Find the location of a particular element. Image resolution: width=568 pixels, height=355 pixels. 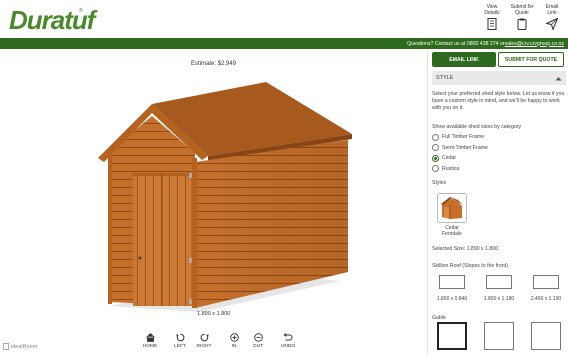

category-radio-full-timber-frame: Full Timber Frame is located at coordinates (460, 137).